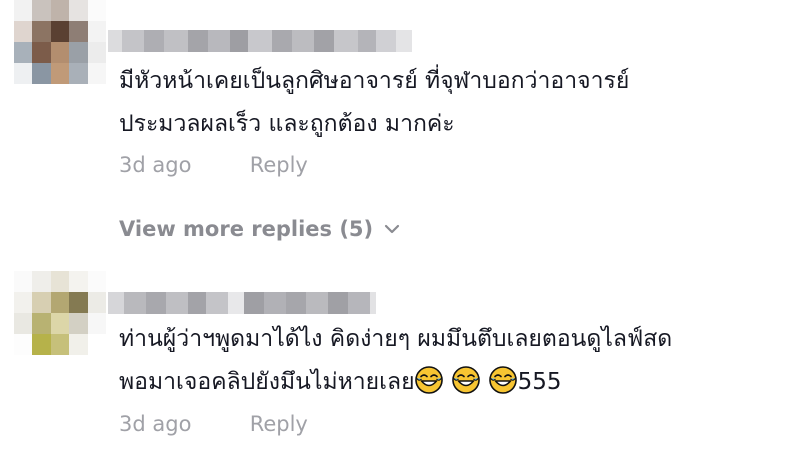 The width and height of the screenshot is (800, 457). What do you see at coordinates (539, 382) in the screenshot?
I see `comment-text-suffix: 555` at bounding box center [539, 382].